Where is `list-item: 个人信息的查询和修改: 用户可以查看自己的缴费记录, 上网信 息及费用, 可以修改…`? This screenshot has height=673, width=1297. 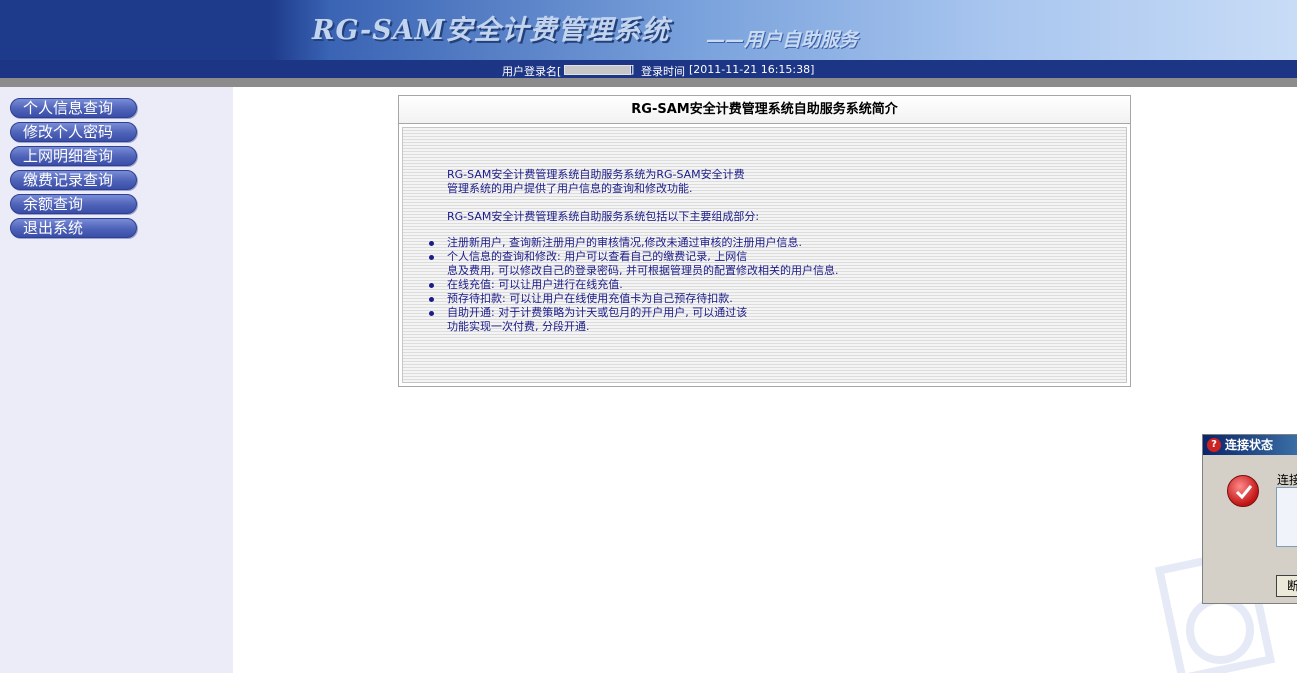 list-item: 个人信息的查询和修改: 用户可以查看自己的缴费记录, 上网信 息及费用, 可以修改… is located at coordinates (633, 264).